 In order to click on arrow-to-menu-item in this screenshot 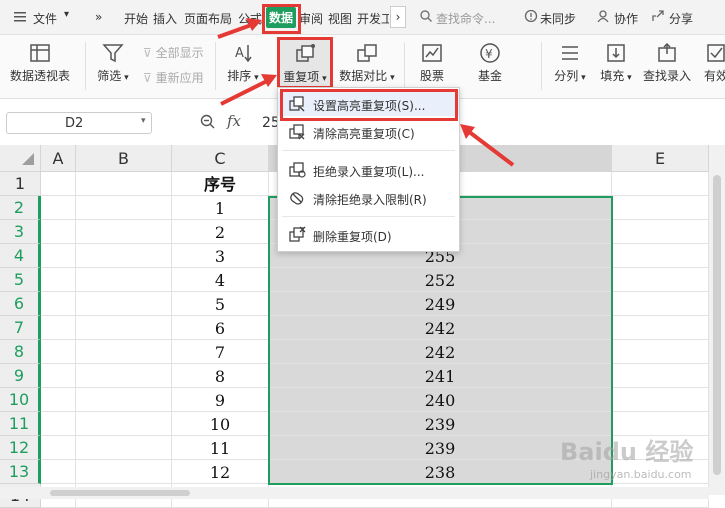, I will do `click(487, 145)`.